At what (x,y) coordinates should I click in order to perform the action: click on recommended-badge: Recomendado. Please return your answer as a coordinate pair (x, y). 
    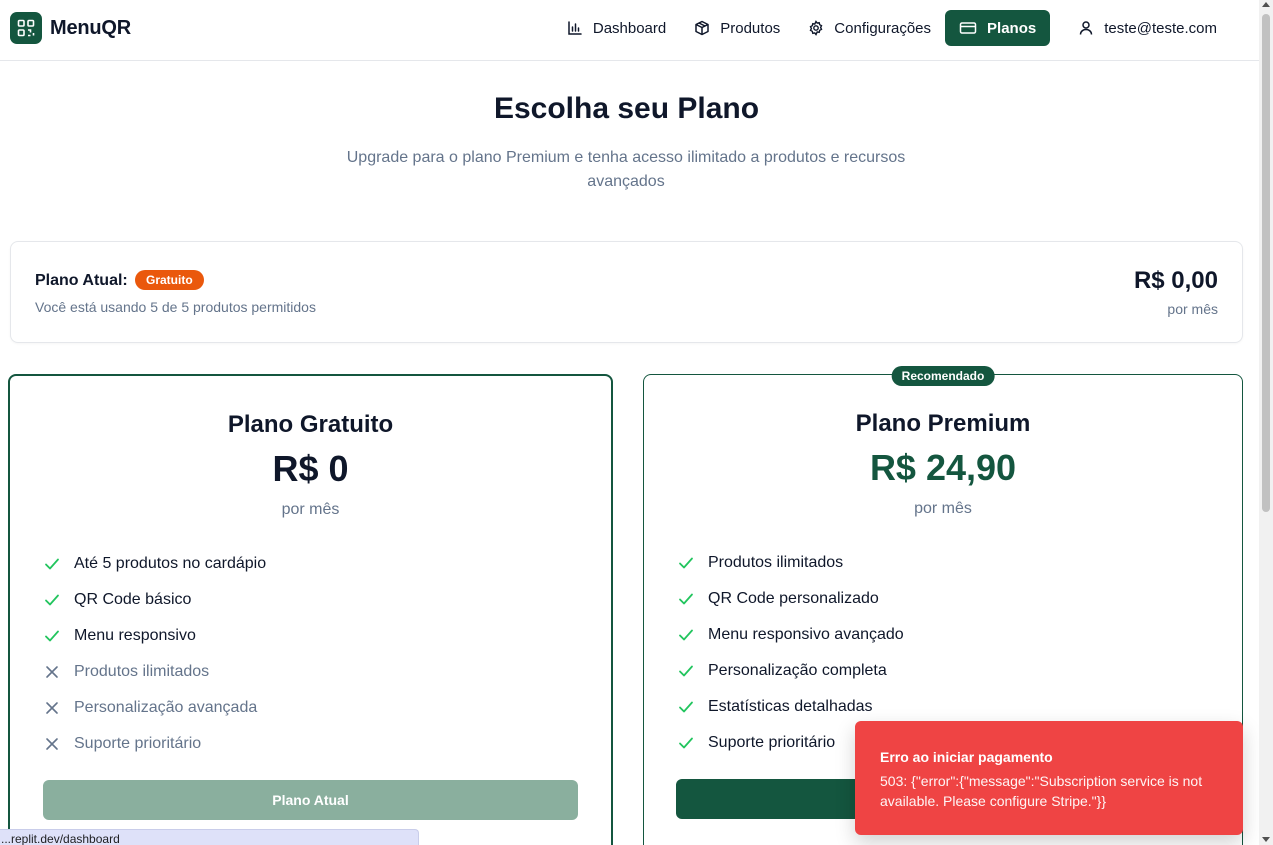
    Looking at the image, I should click on (943, 376).